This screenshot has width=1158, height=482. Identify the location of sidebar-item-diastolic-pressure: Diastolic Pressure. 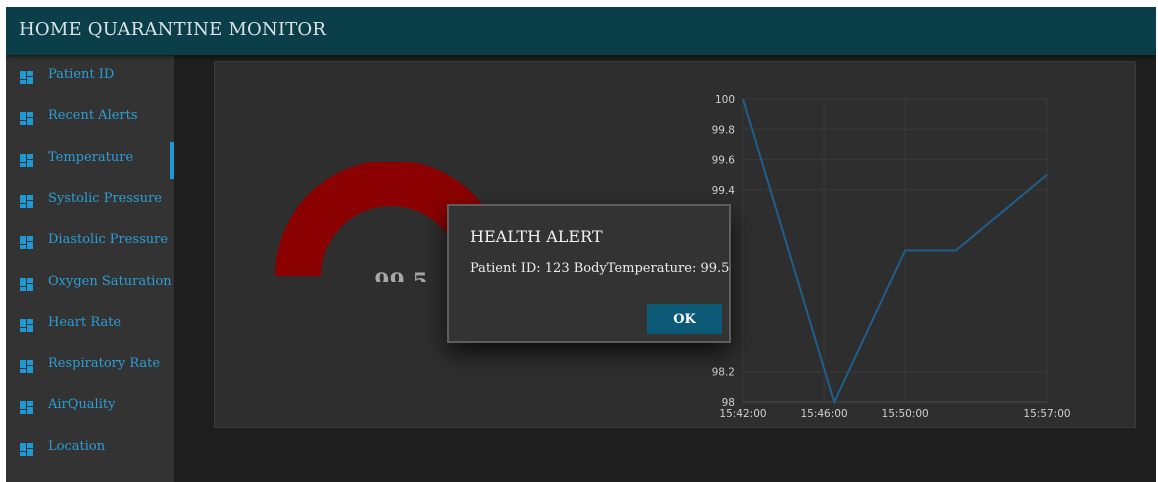
(90, 242).